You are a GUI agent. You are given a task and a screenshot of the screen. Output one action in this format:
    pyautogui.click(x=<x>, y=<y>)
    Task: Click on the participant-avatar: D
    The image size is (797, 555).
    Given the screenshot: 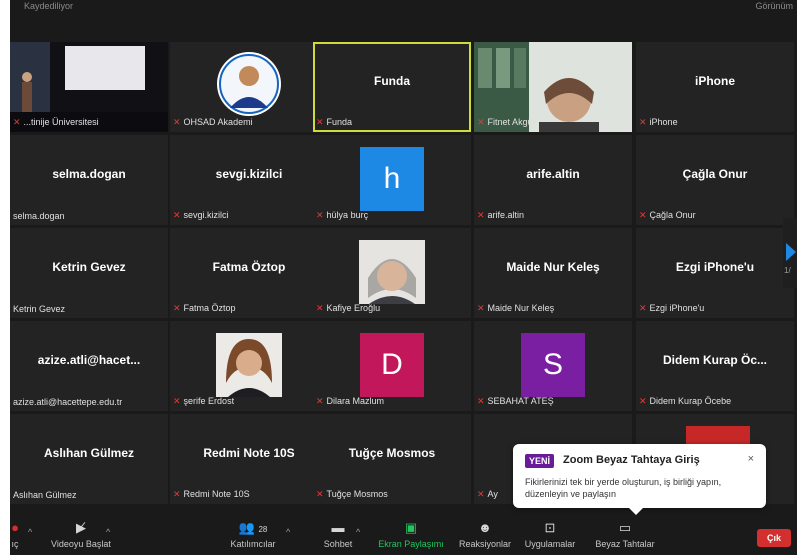 What is the action you would take?
    pyautogui.click(x=392, y=365)
    